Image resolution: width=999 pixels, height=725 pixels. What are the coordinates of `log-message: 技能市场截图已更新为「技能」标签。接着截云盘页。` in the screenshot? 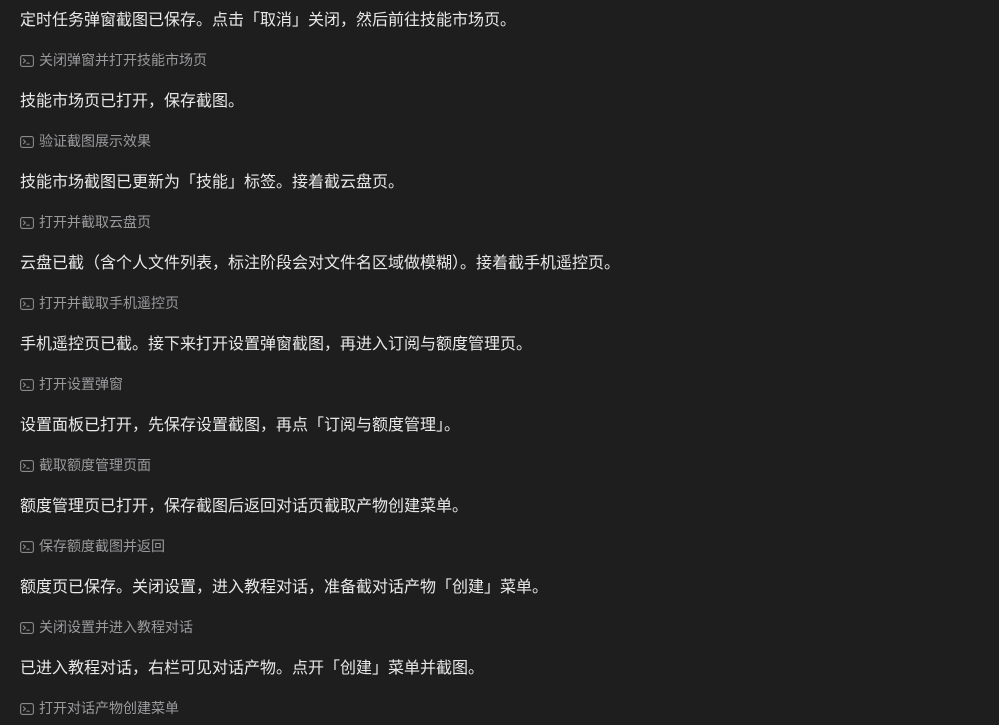 It's located at (212, 181).